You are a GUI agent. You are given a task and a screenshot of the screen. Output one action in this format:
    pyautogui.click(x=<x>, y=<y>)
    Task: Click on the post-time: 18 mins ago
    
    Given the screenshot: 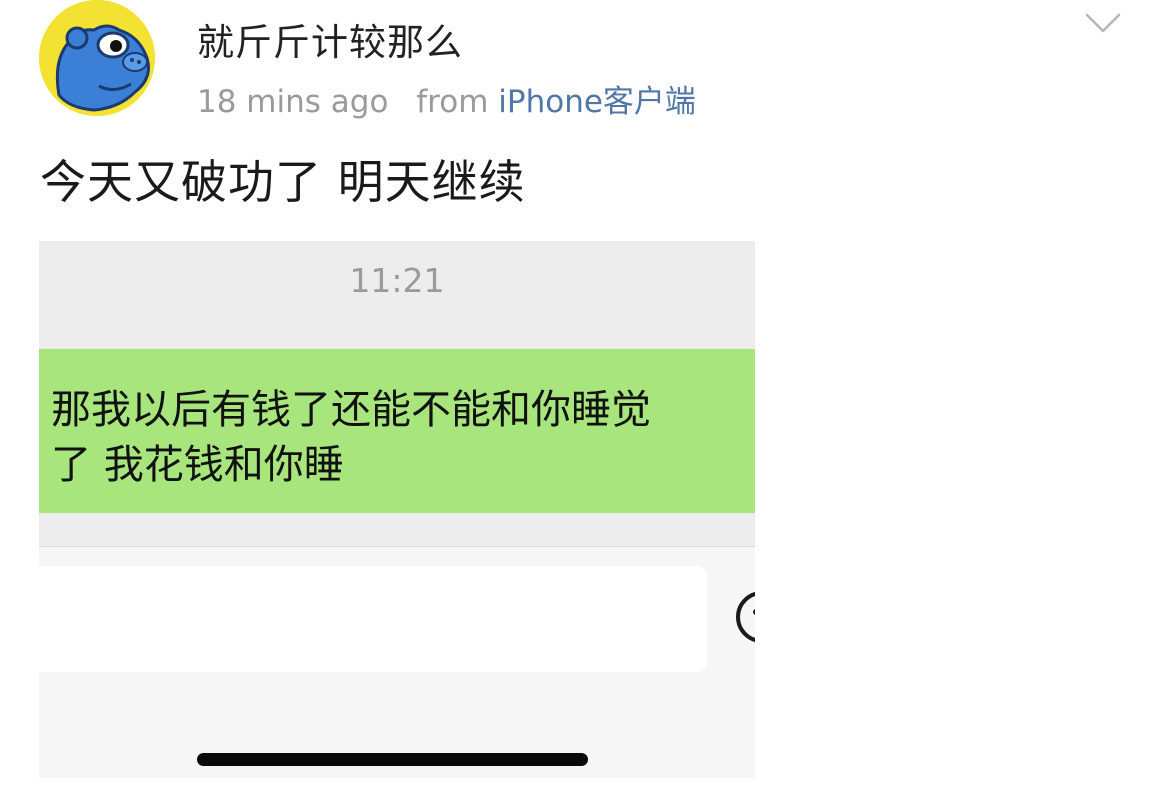 What is the action you would take?
    pyautogui.click(x=293, y=102)
    